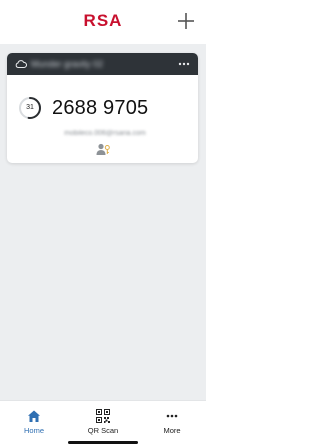  I want to click on tab-qr-scan: QR Scan, so click(103, 421).